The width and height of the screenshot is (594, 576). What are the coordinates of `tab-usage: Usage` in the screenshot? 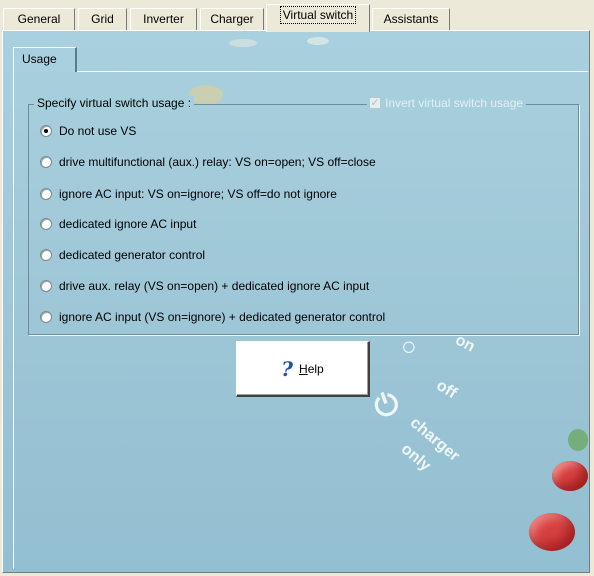 It's located at (45, 59).